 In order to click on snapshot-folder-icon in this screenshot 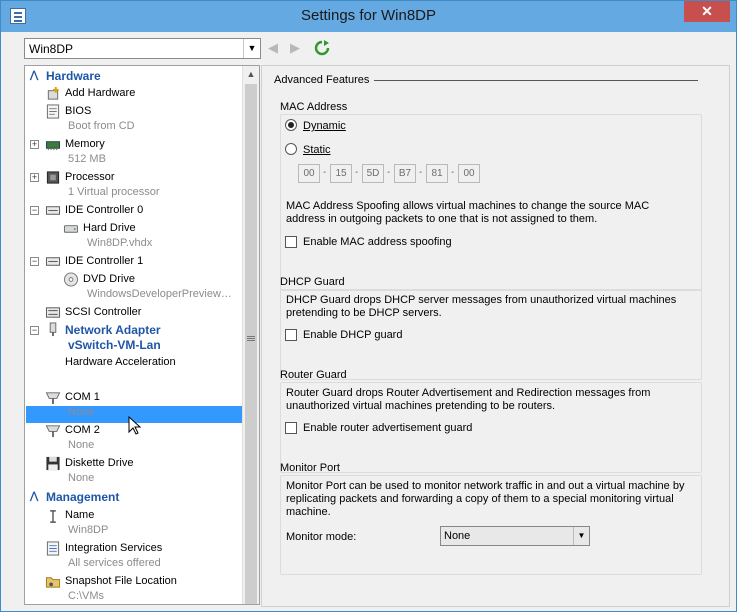, I will do `click(53, 582)`.